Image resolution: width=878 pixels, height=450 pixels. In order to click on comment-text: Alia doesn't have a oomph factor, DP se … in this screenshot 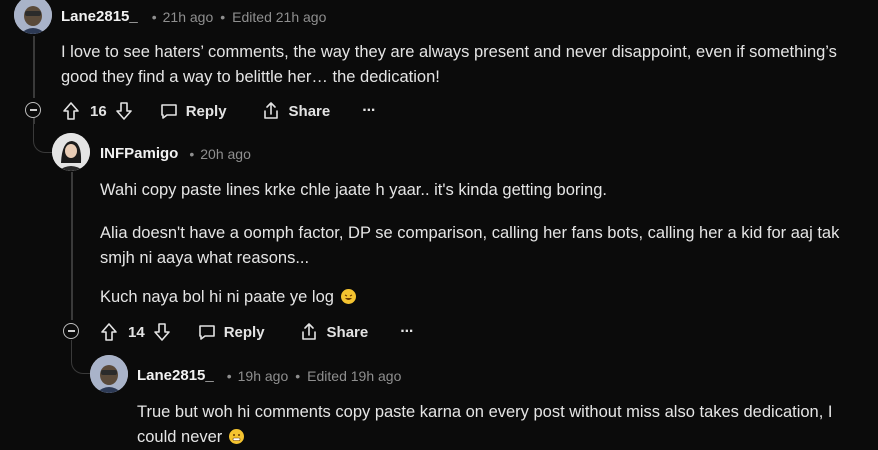, I will do `click(470, 245)`.